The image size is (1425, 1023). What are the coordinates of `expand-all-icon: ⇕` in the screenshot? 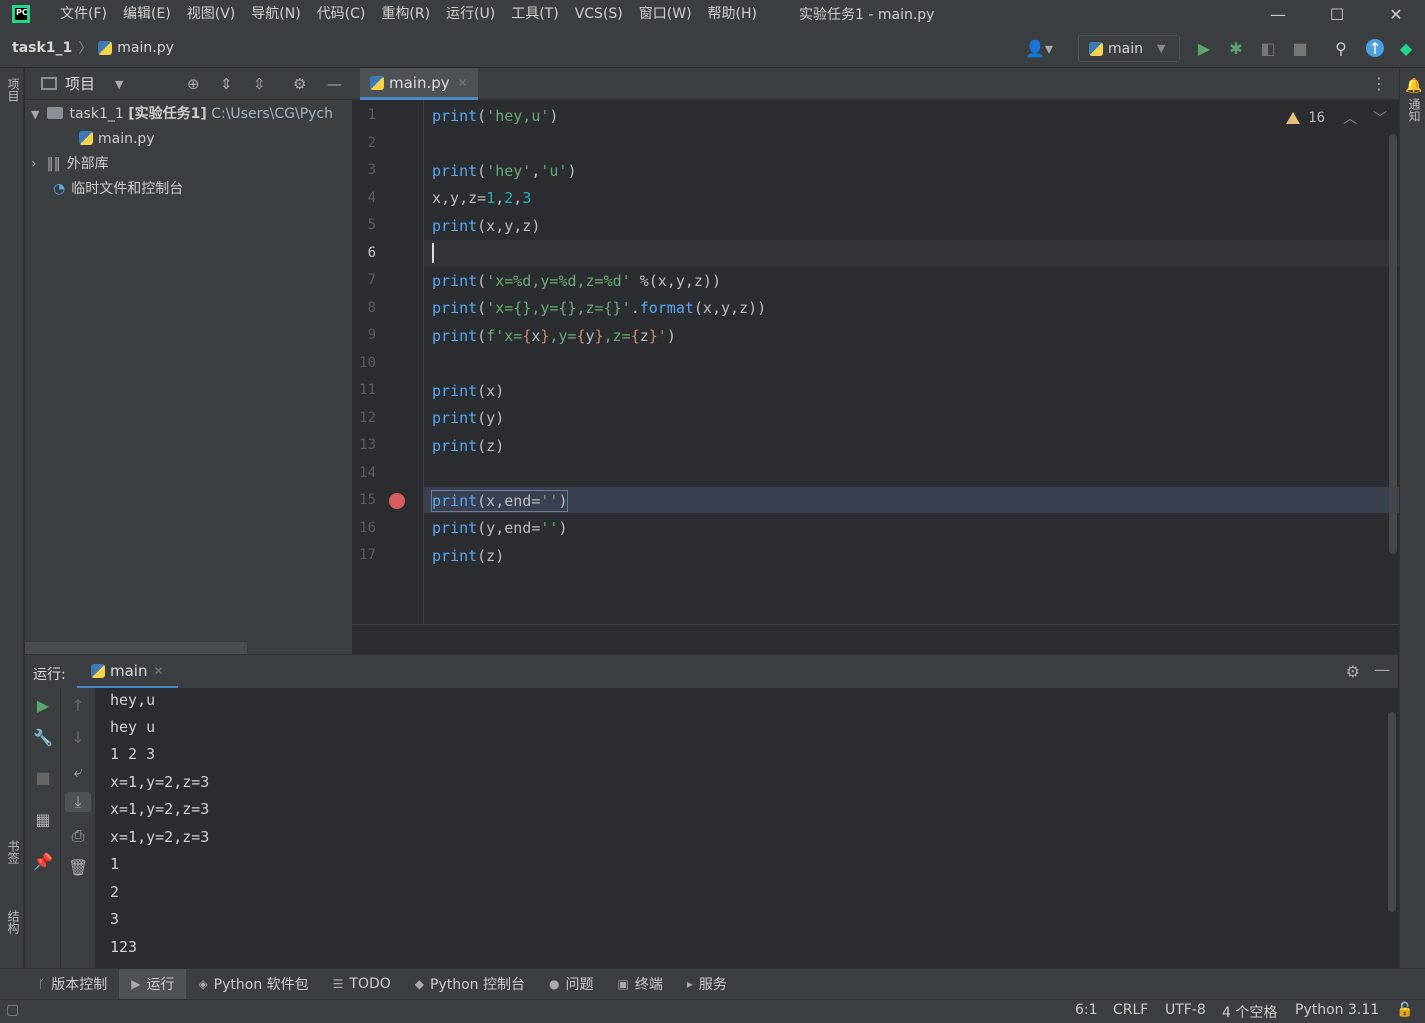 It's located at (226, 84).